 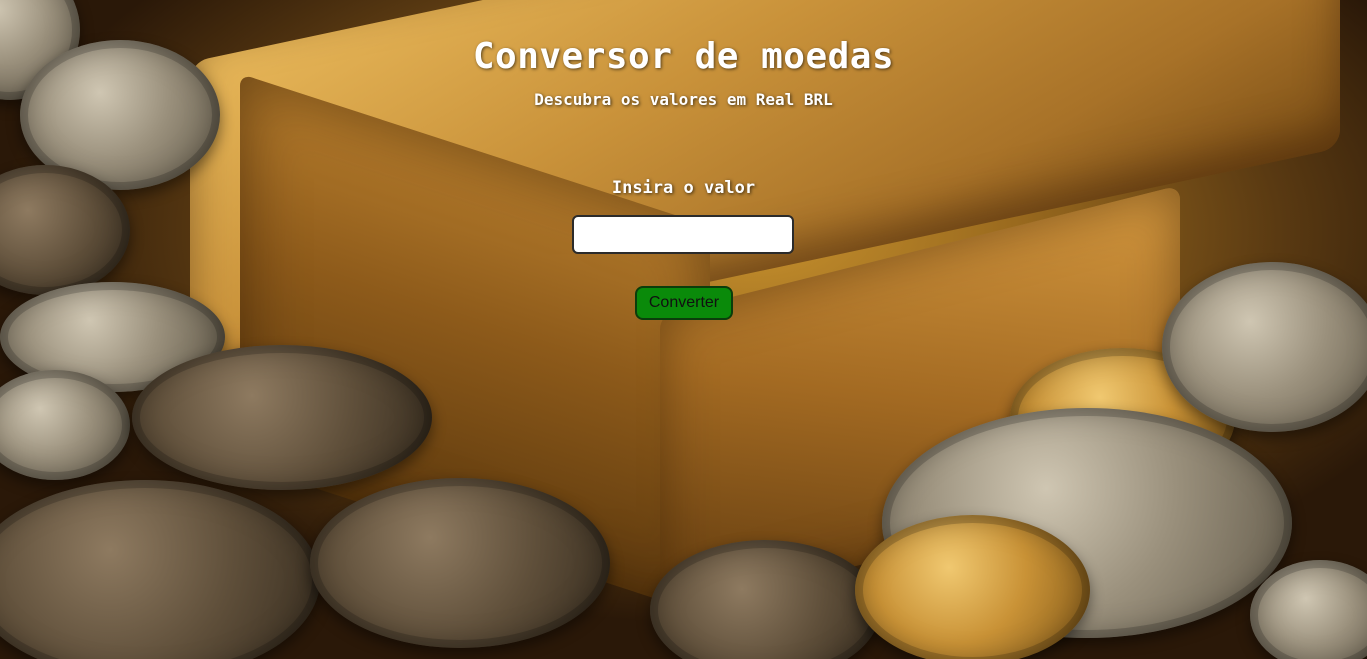 What do you see at coordinates (683, 99) in the screenshot?
I see `page-subtitle: Descubra os valores em Real BRL` at bounding box center [683, 99].